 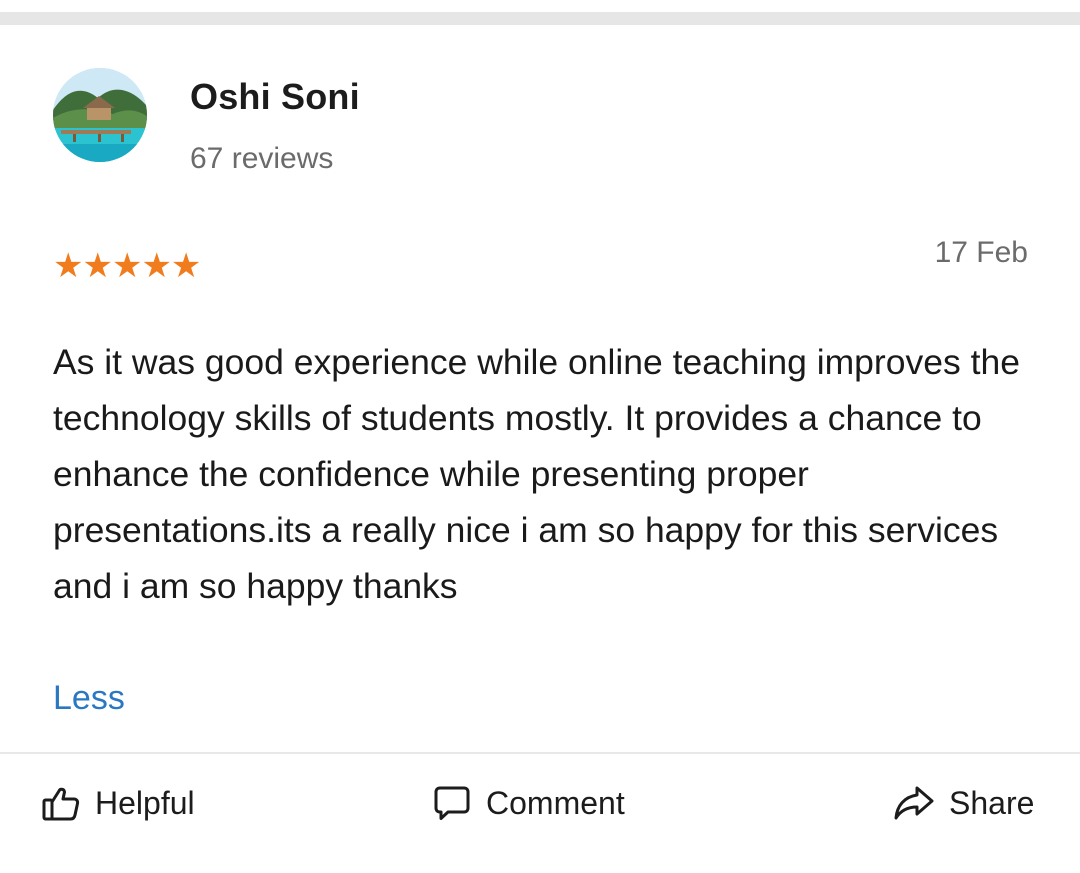 I want to click on star-rating: ★★★★★, so click(x=127, y=266).